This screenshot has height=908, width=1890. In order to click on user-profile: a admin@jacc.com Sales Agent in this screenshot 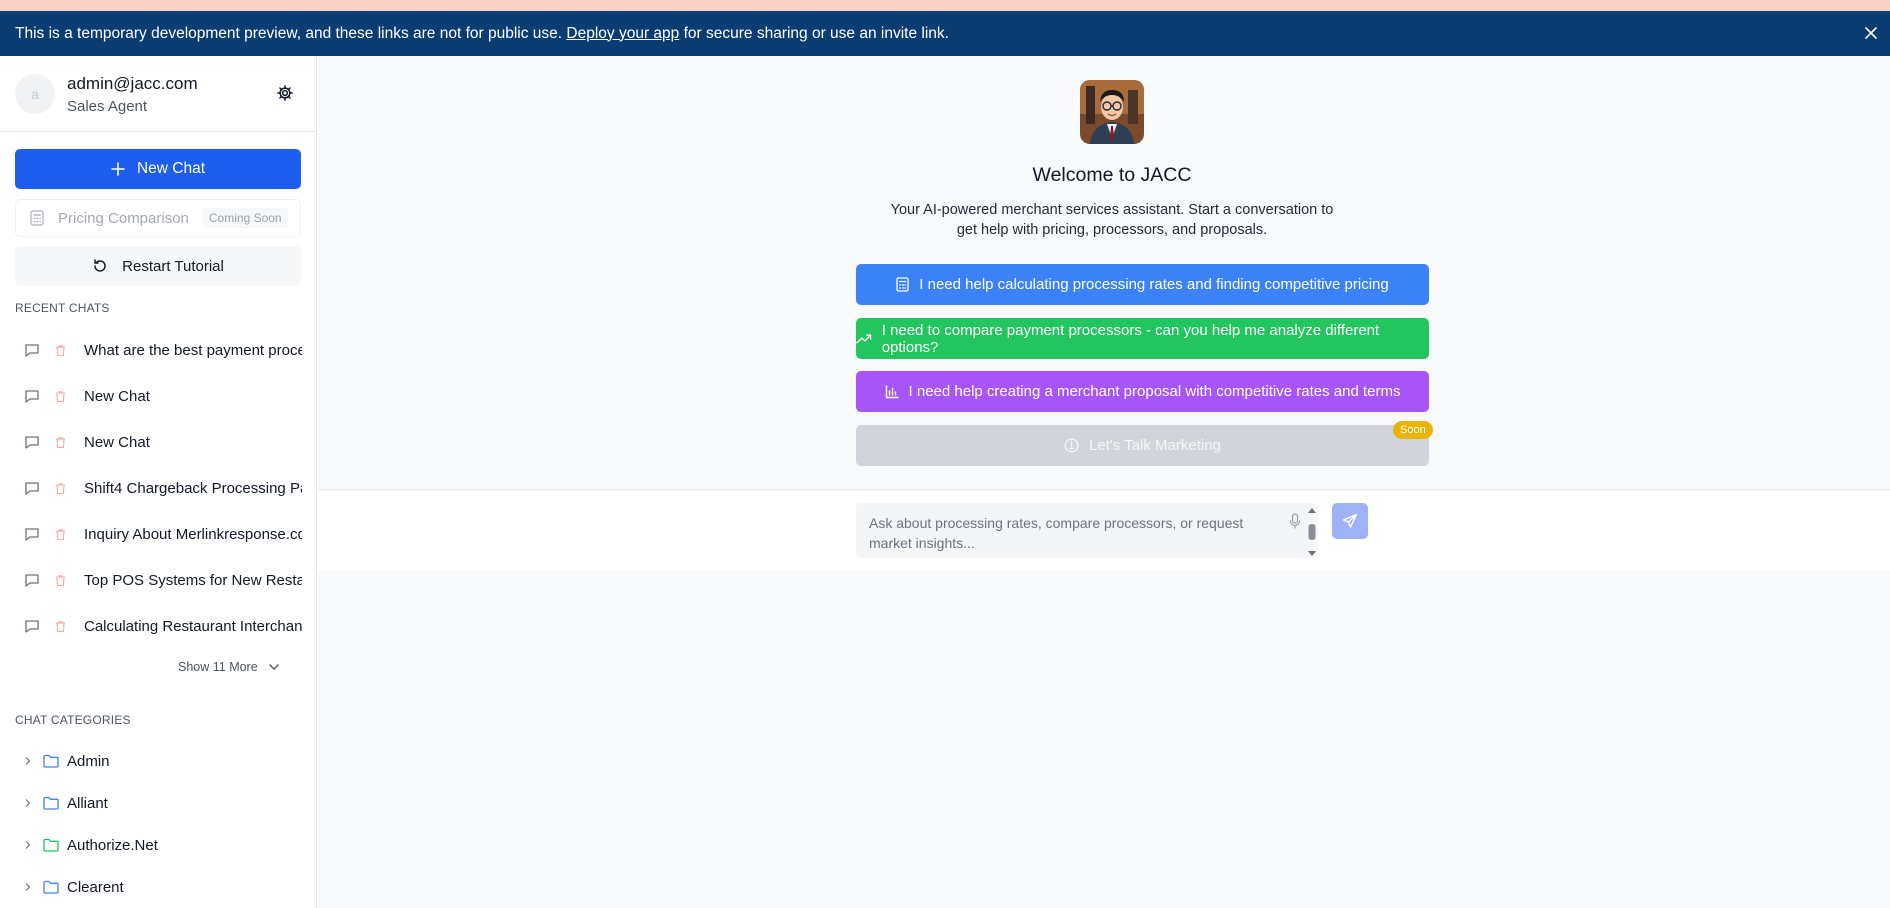, I will do `click(158, 94)`.